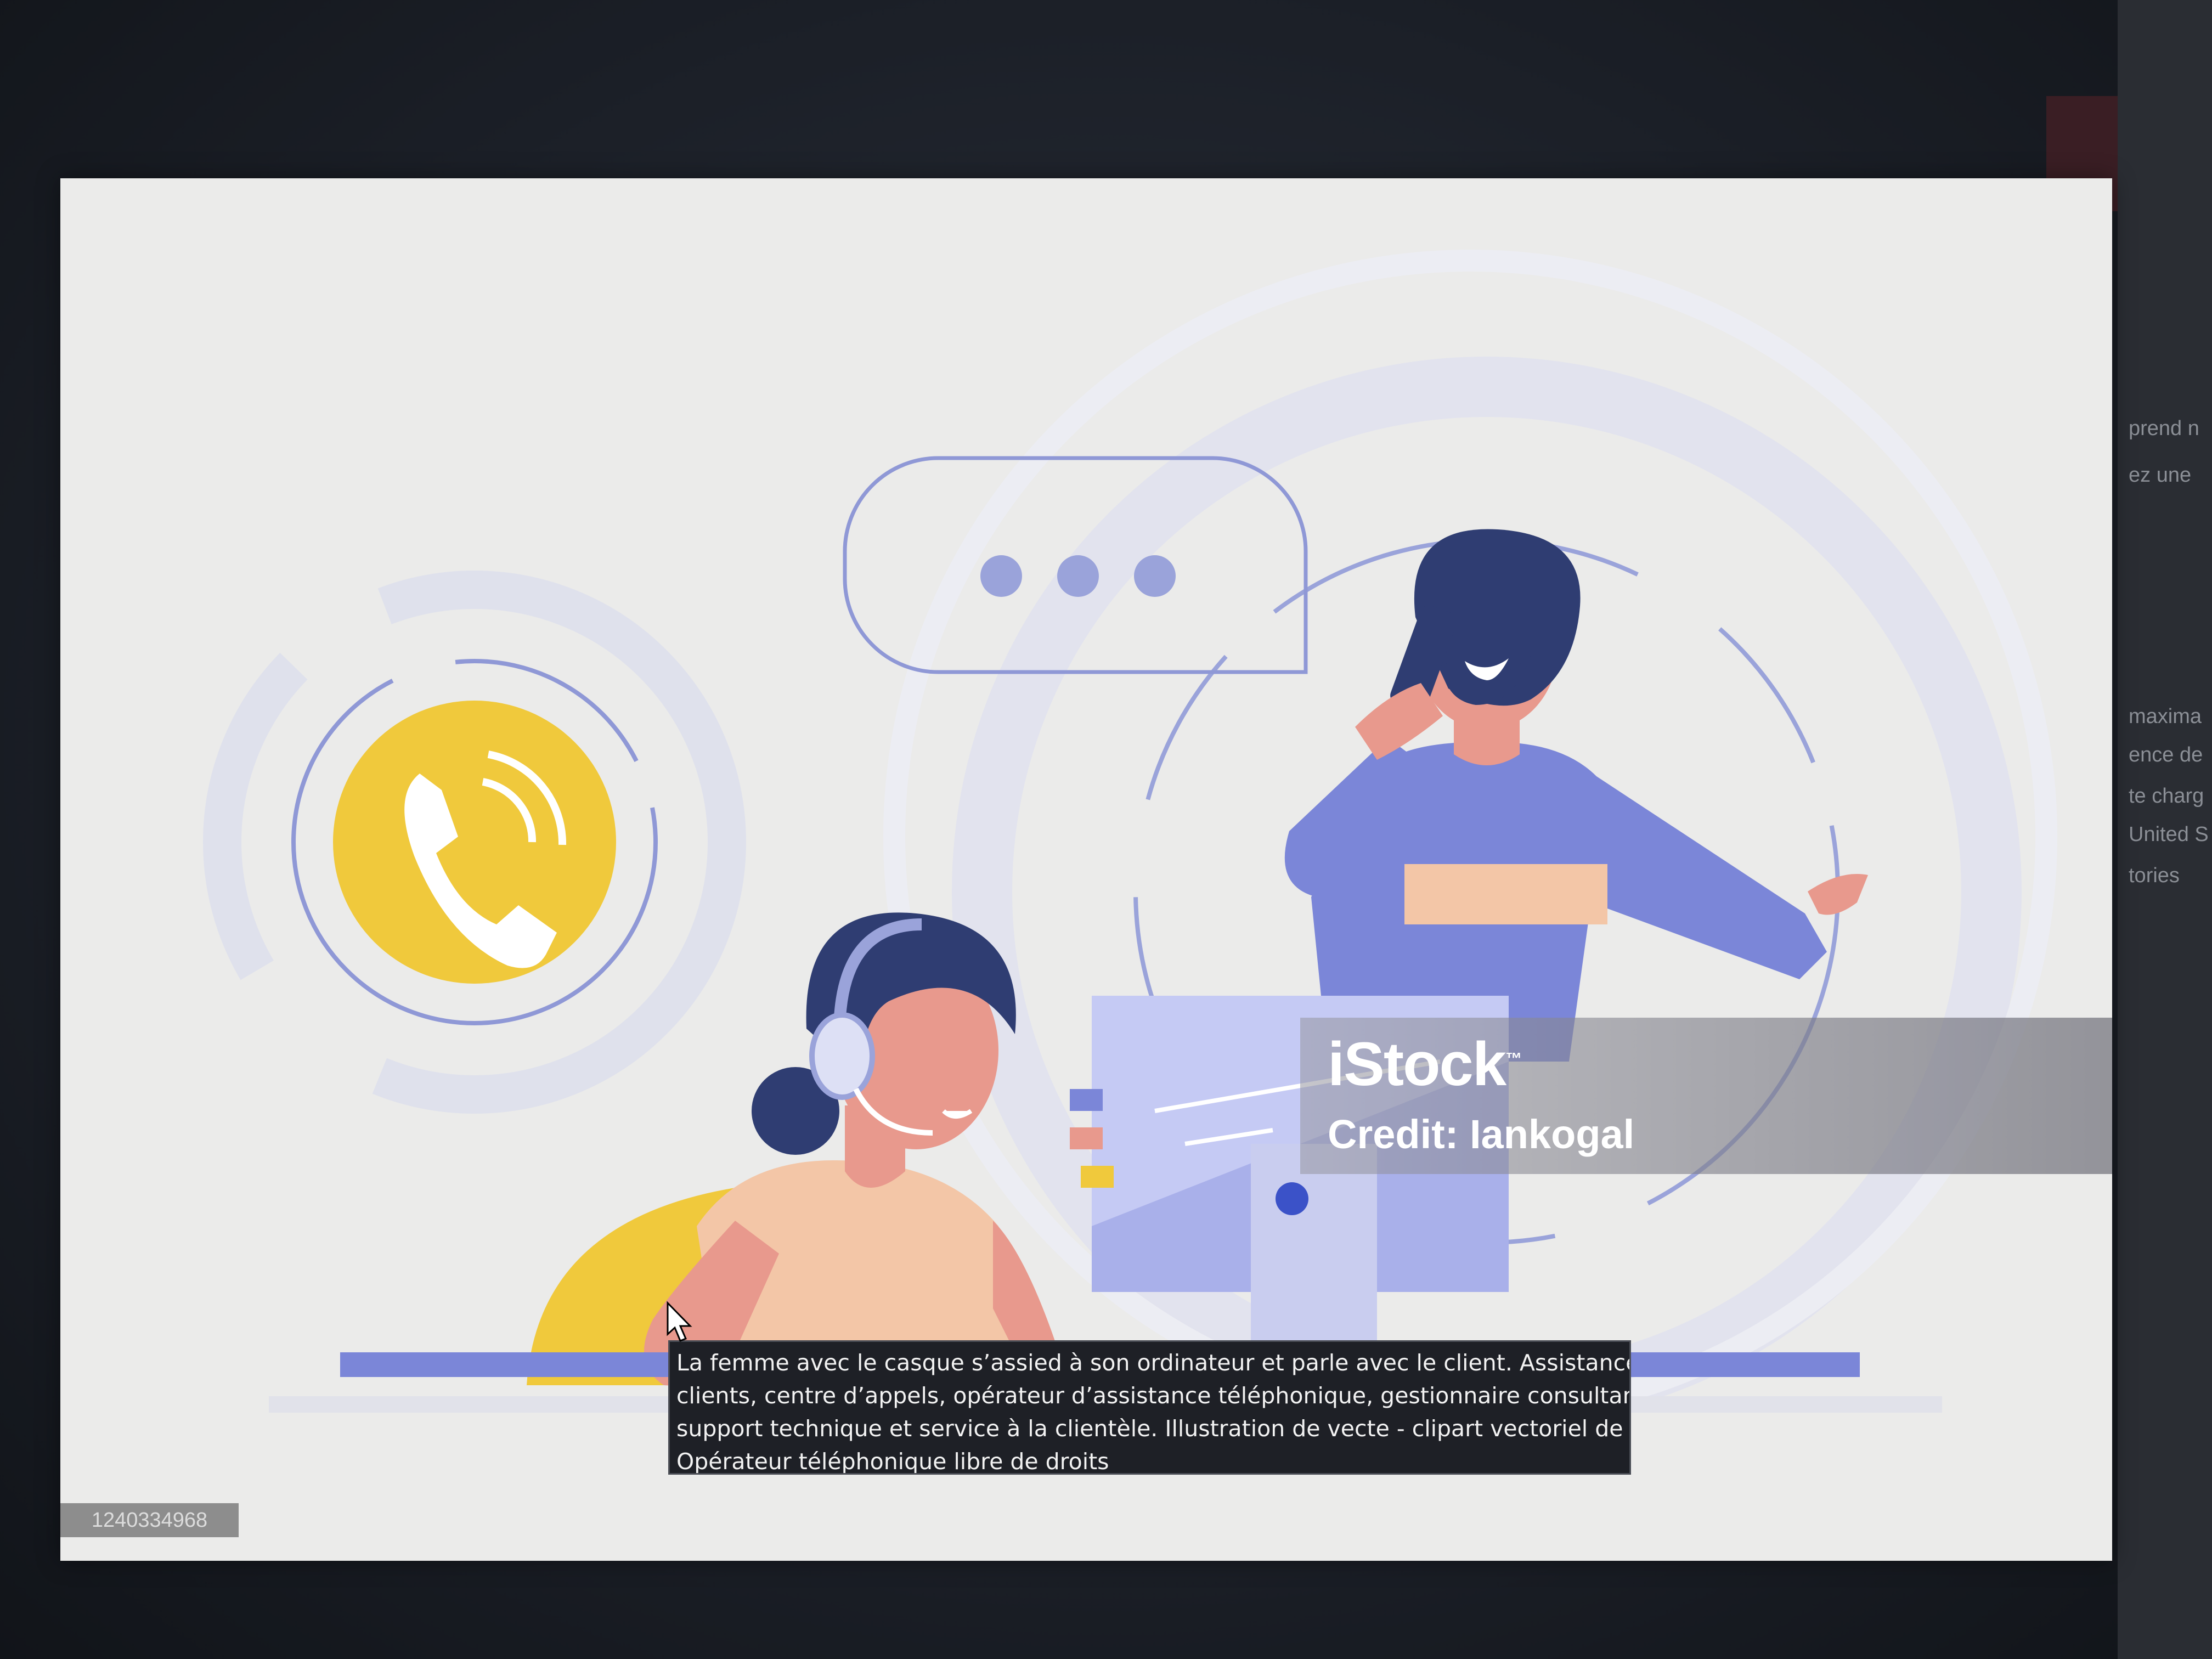 The height and width of the screenshot is (1659, 2212). What do you see at coordinates (892, 1462) in the screenshot?
I see `tooltip-line: Opérateur téléphonique libre de droits` at bounding box center [892, 1462].